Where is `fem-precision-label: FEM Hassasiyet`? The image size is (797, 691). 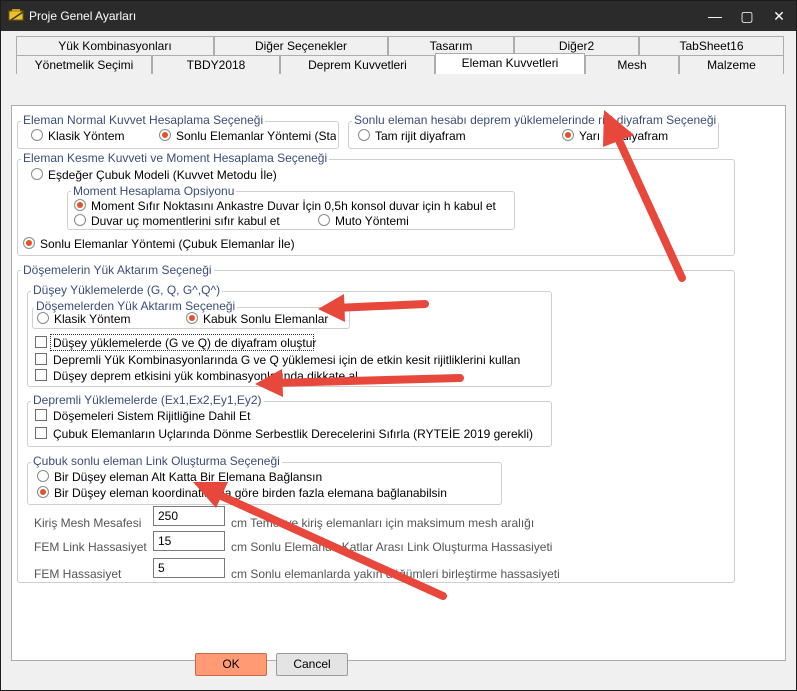
fem-precision-label: FEM Hassasiyet is located at coordinates (78, 574).